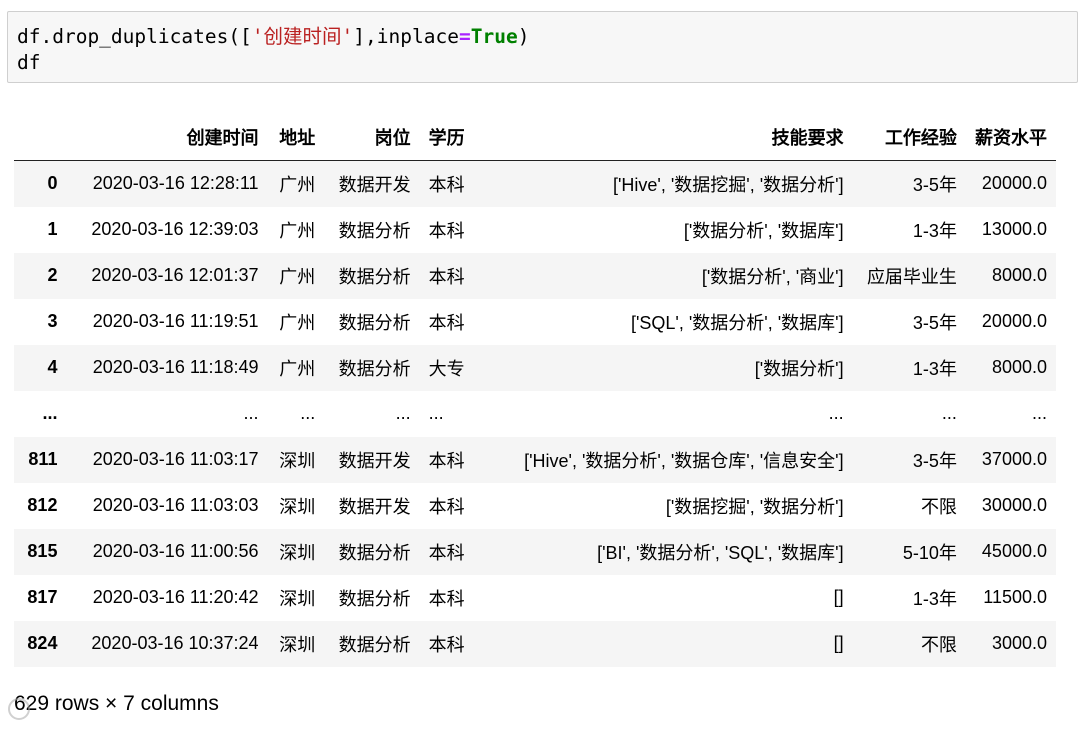 The width and height of the screenshot is (1080, 730). I want to click on row-index: 4, so click(52, 367).